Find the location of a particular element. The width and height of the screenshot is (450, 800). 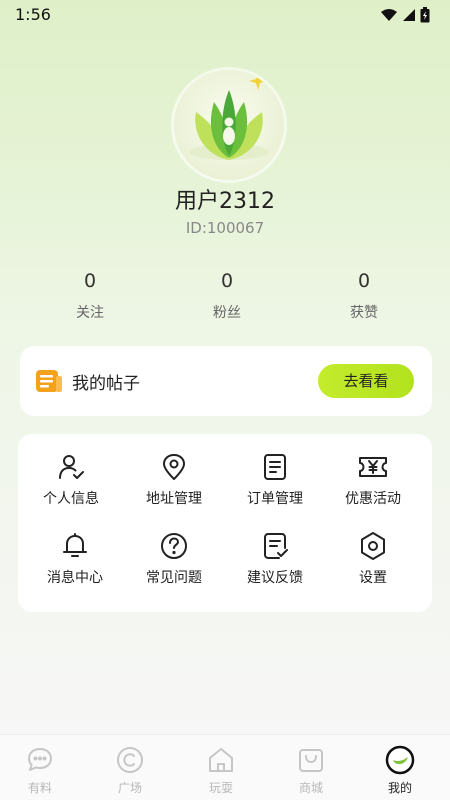

chat-bubble-icon is located at coordinates (40, 759).